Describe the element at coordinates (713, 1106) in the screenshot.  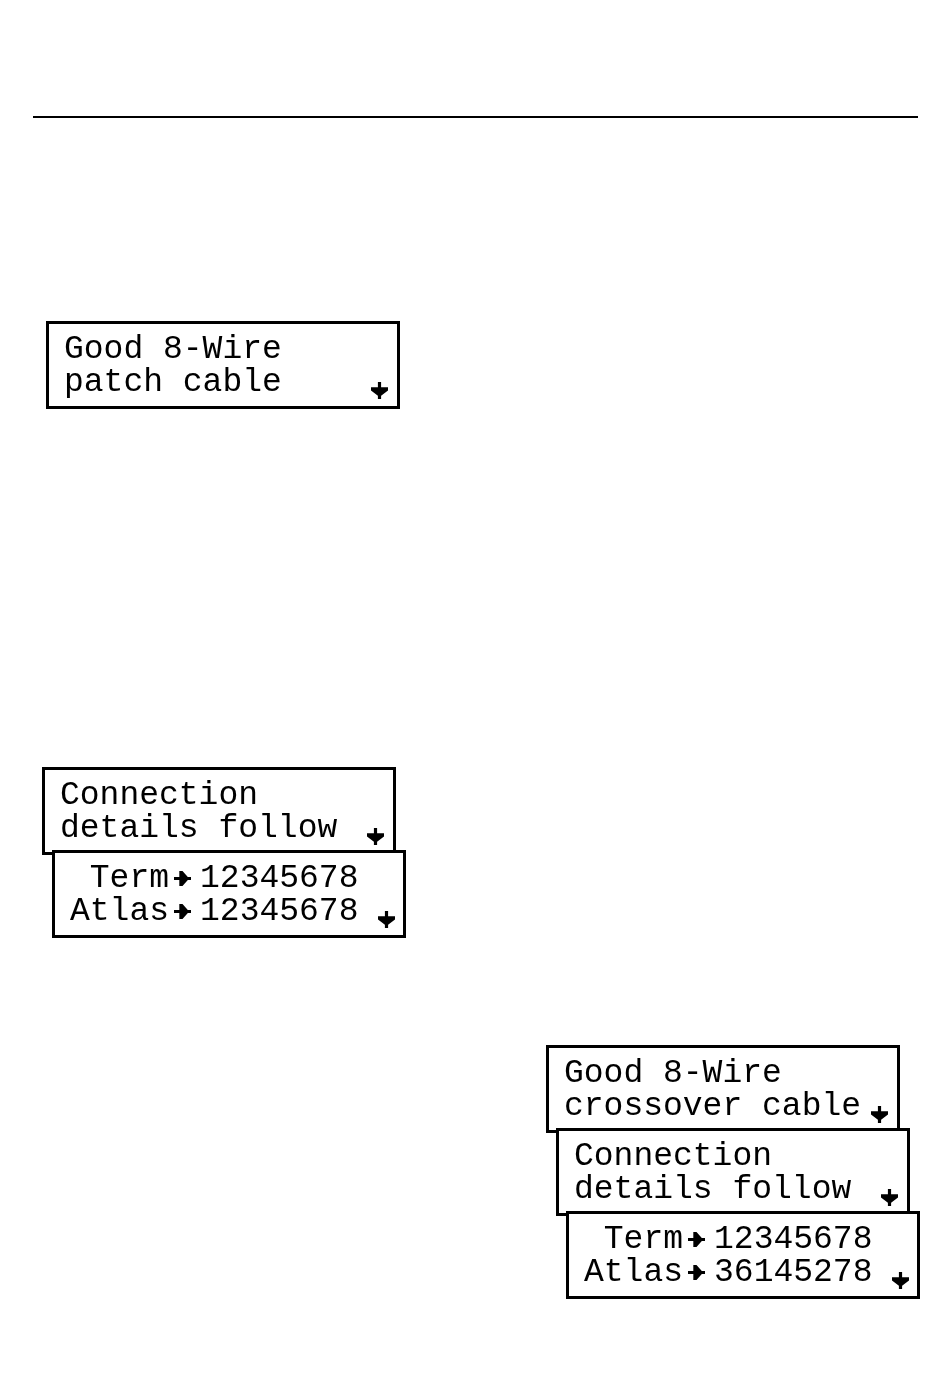
I see `display-text: crossover cable` at that location.